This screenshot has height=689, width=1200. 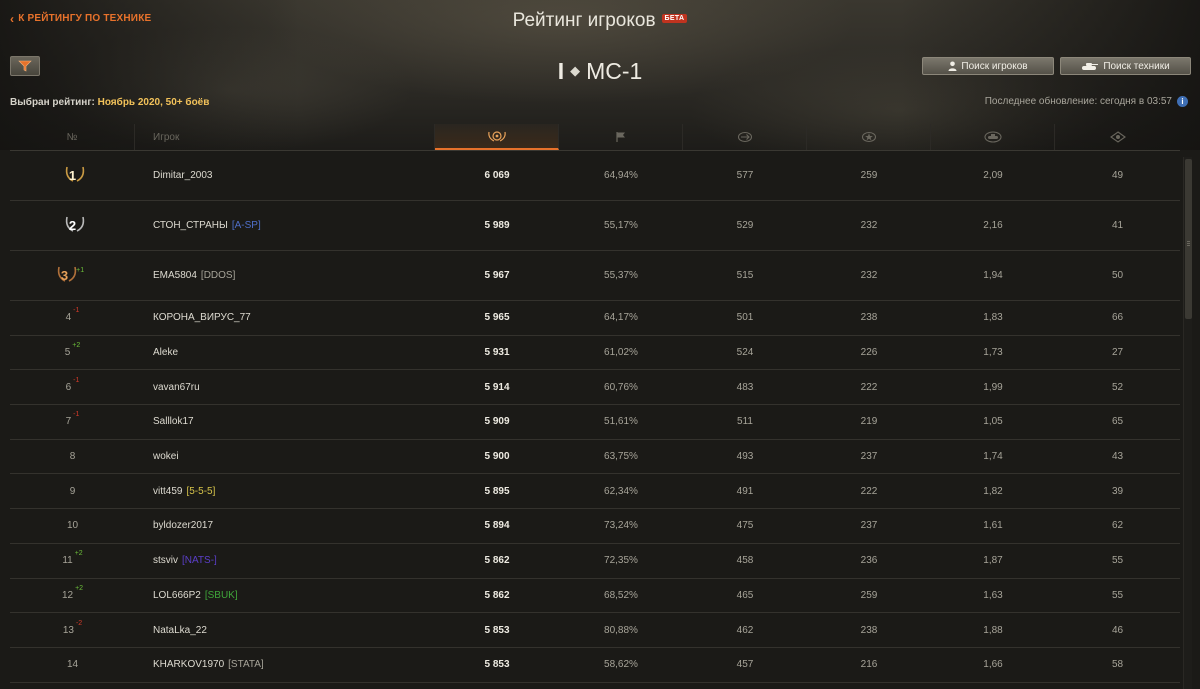 What do you see at coordinates (621, 387) in the screenshot?
I see `win-rate-cell: 60,76%` at bounding box center [621, 387].